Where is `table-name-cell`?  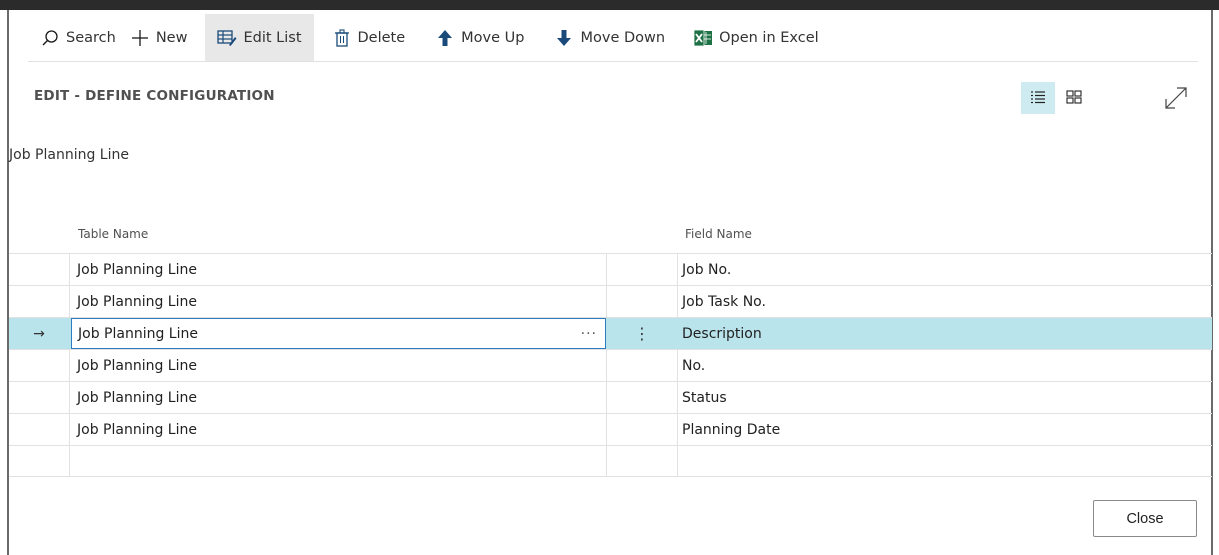
table-name-cell is located at coordinates (338, 461).